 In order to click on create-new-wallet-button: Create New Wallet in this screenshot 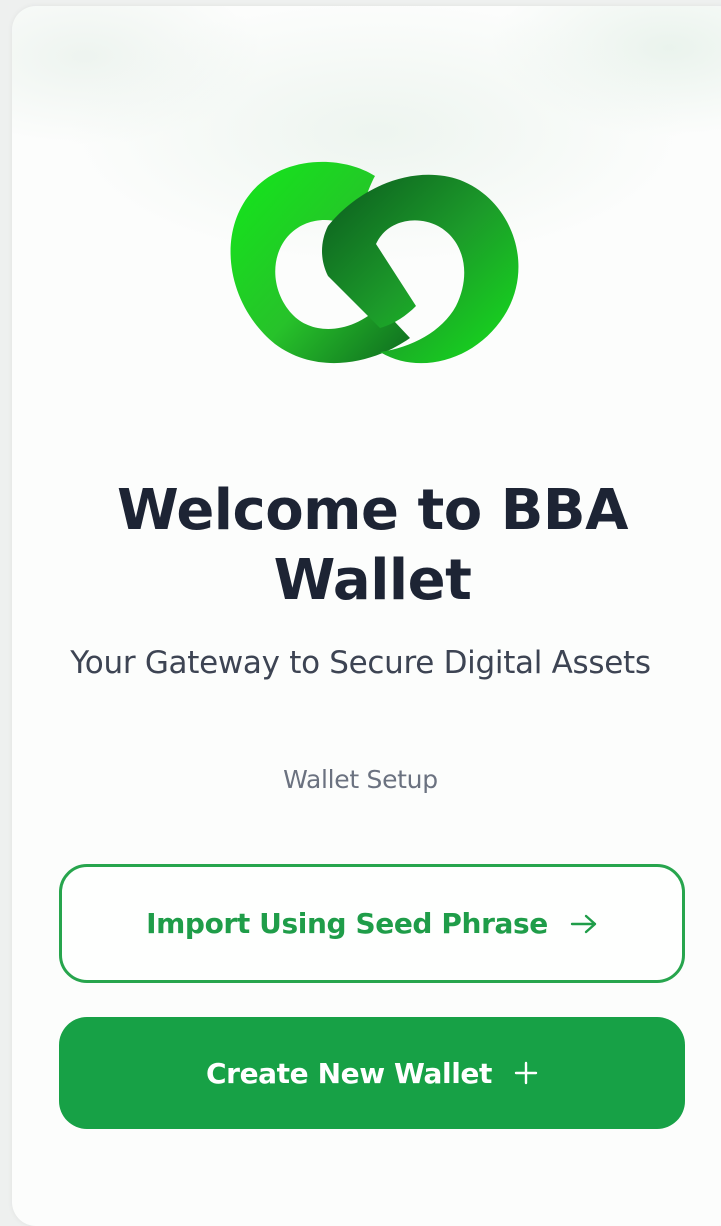, I will do `click(372, 1073)`.